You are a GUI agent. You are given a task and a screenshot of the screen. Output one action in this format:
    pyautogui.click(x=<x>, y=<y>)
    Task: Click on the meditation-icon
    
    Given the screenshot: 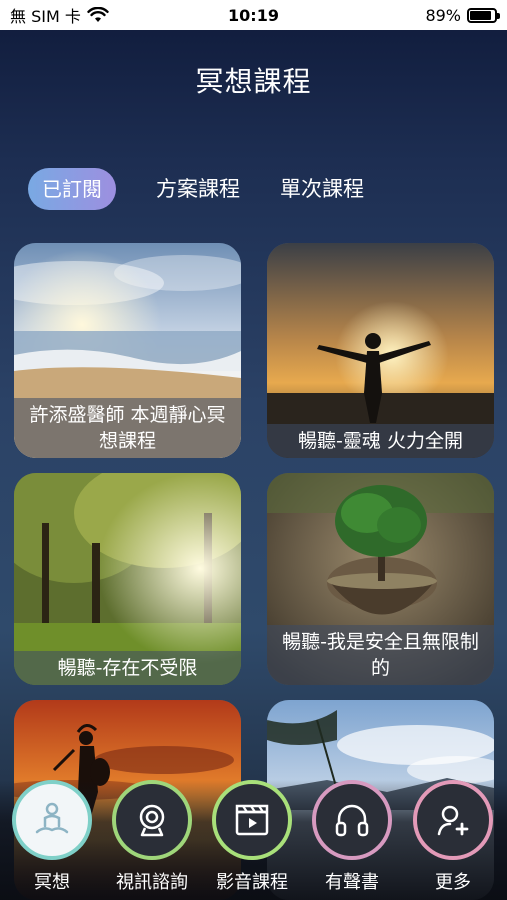 What is the action you would take?
    pyautogui.click(x=52, y=818)
    